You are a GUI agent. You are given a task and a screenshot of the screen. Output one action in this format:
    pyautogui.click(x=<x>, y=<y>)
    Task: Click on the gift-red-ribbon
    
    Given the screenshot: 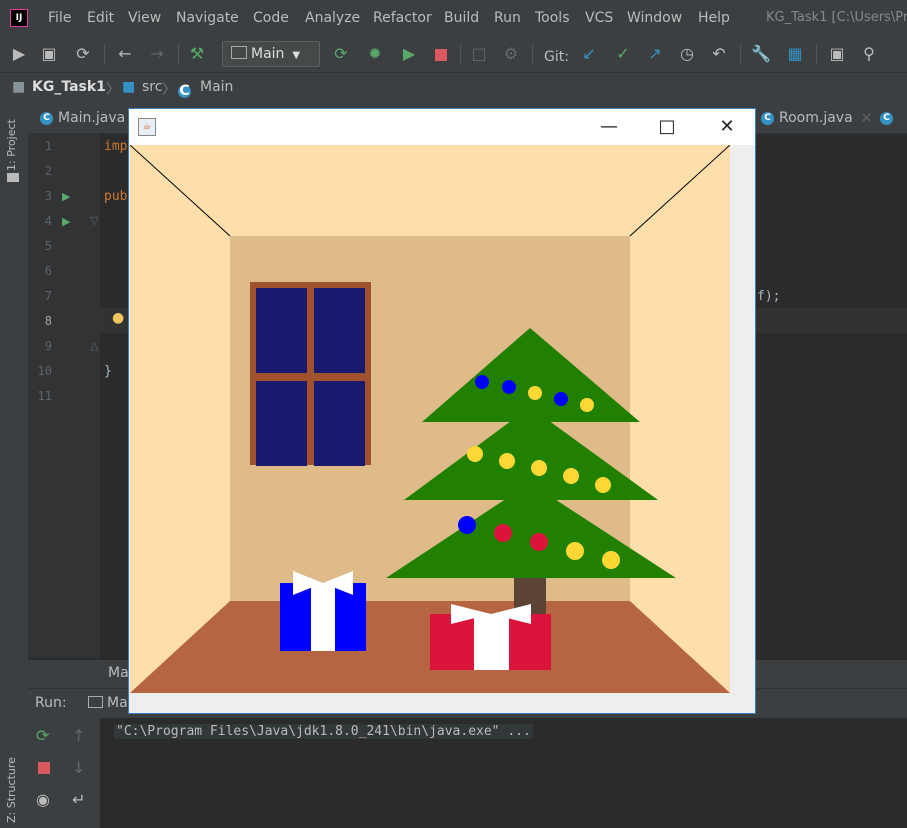 What is the action you would take?
    pyautogui.click(x=491, y=642)
    